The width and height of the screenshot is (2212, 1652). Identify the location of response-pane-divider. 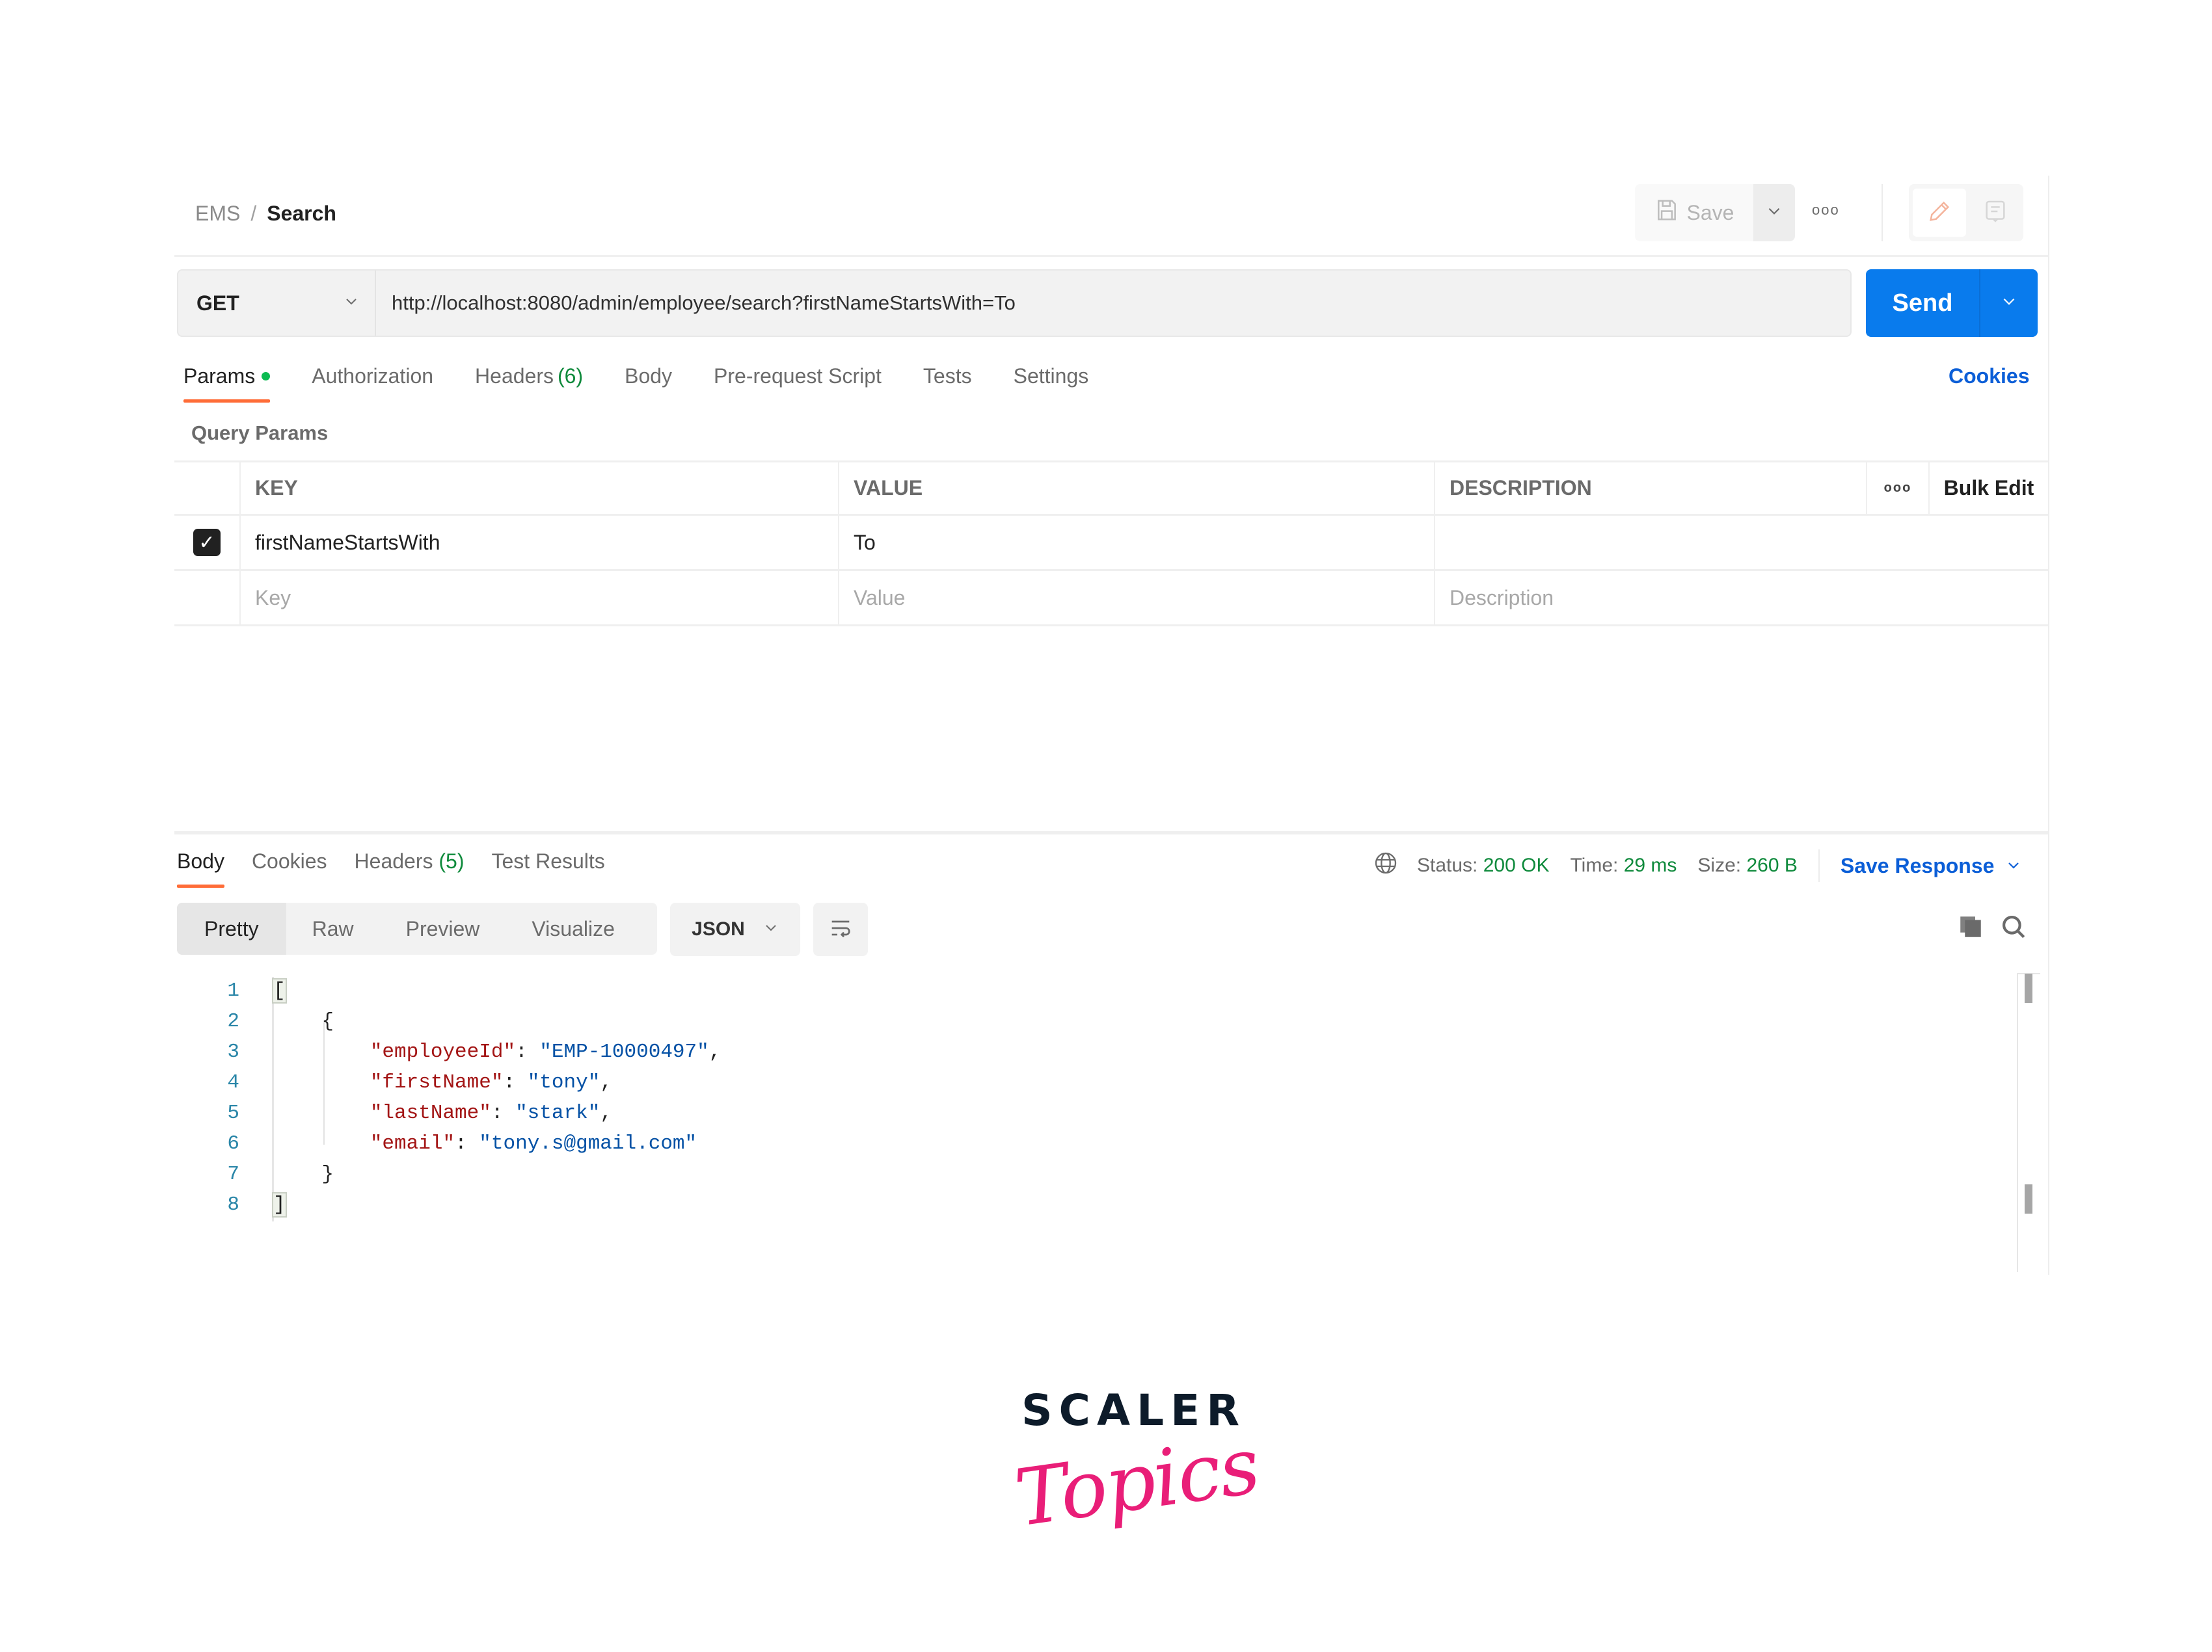
(1111, 832).